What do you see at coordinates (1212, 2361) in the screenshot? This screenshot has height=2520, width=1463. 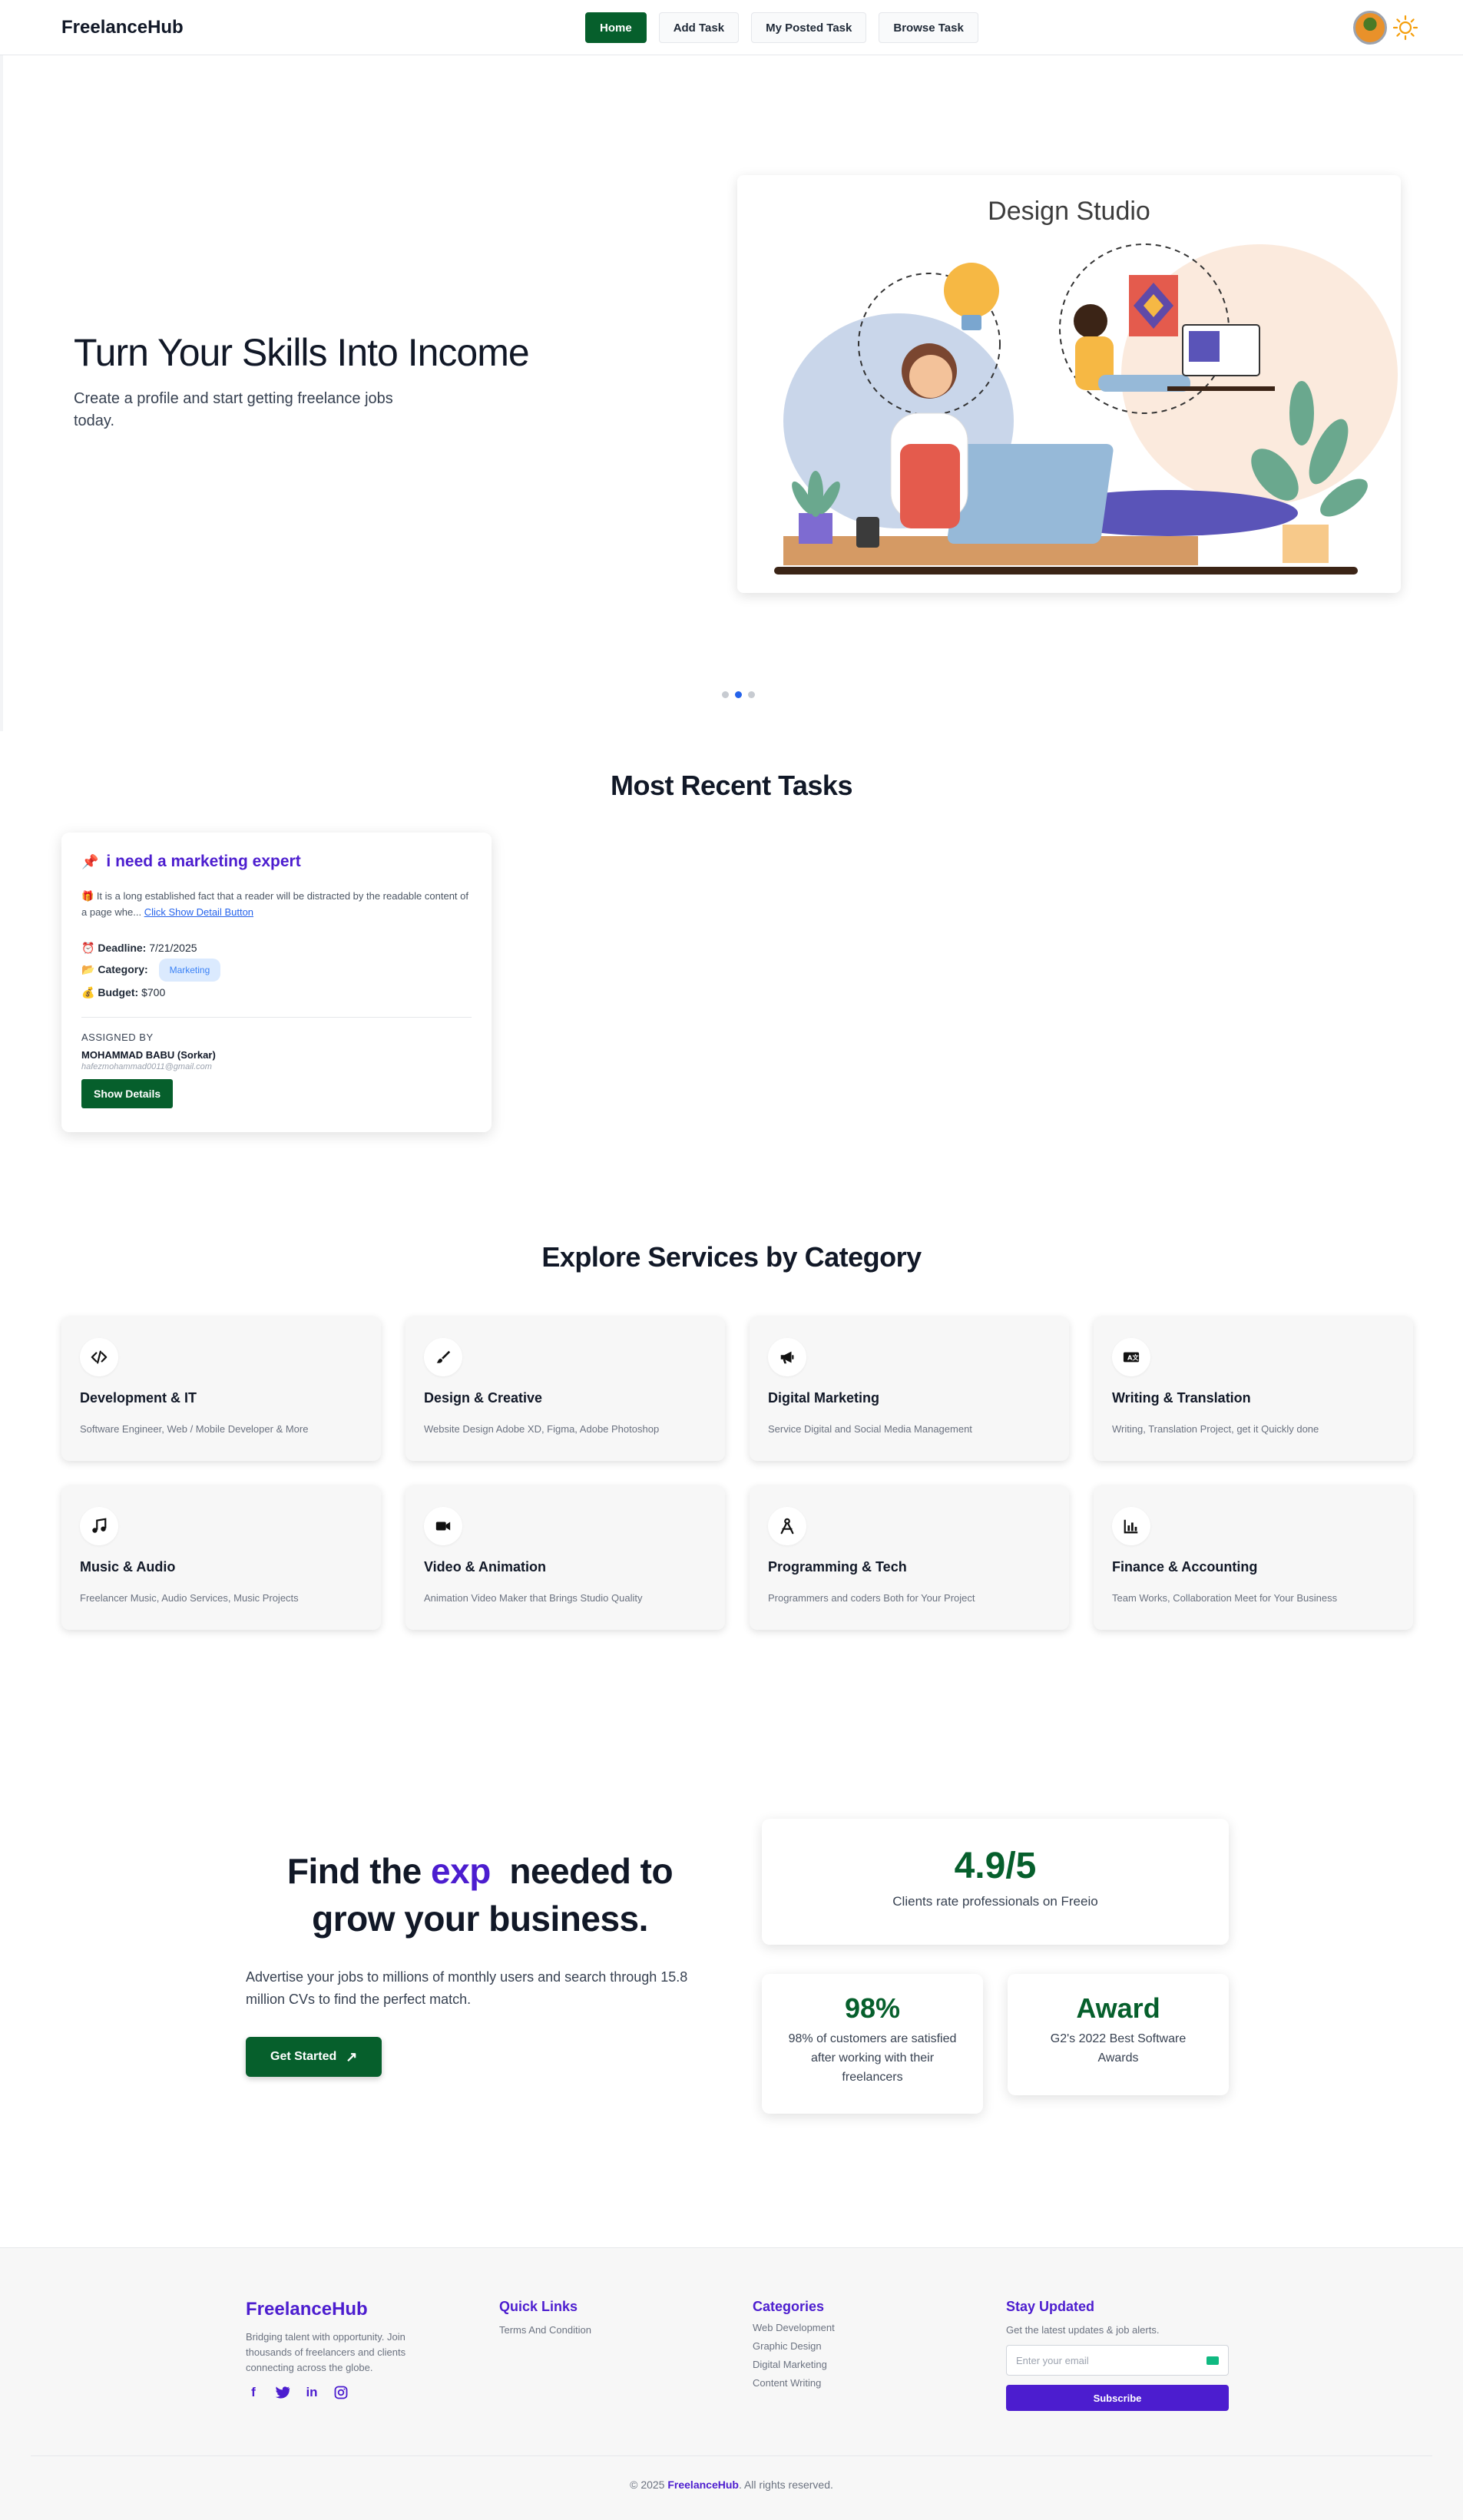 I see `autofill-key-icon` at bounding box center [1212, 2361].